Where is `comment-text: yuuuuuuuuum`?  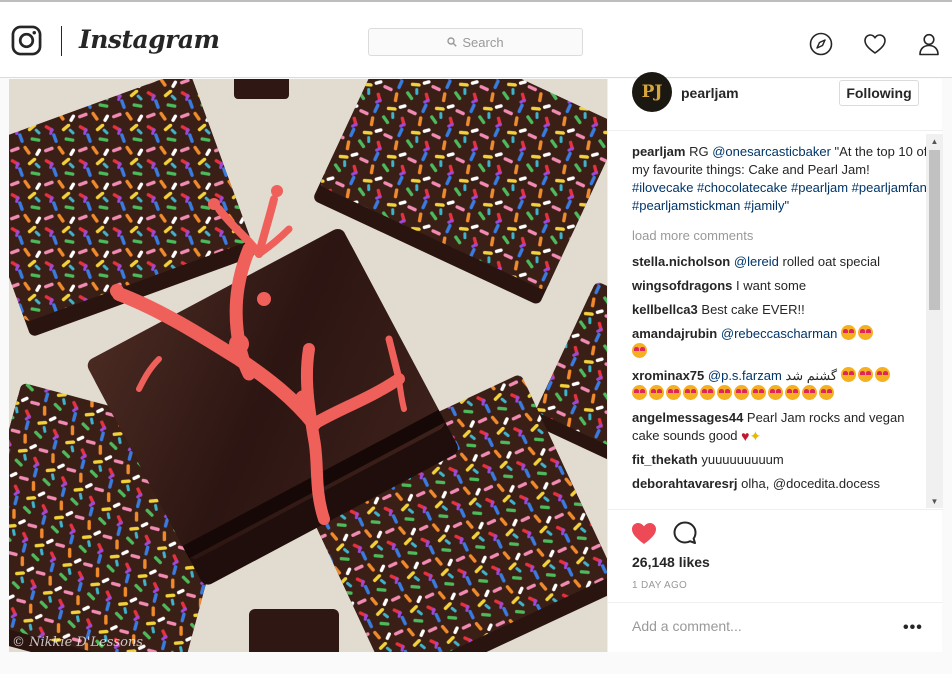
comment-text: yuuuuuuuuum is located at coordinates (740, 459).